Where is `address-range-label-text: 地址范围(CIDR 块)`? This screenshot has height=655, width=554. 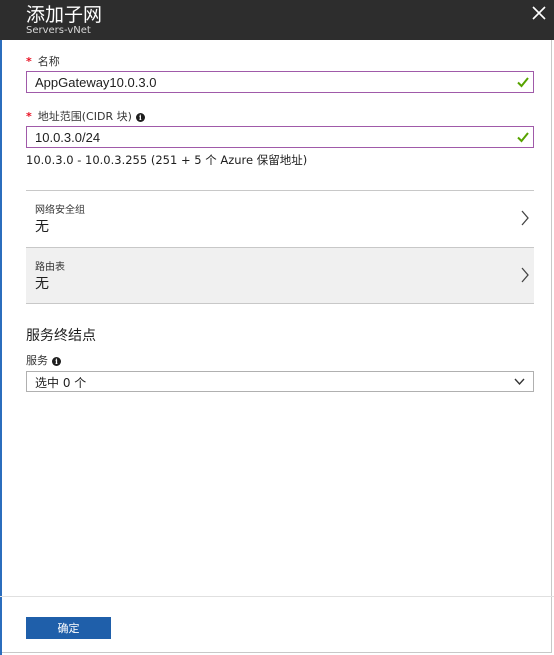
address-range-label-text: 地址范围(CIDR 块) is located at coordinates (84, 116).